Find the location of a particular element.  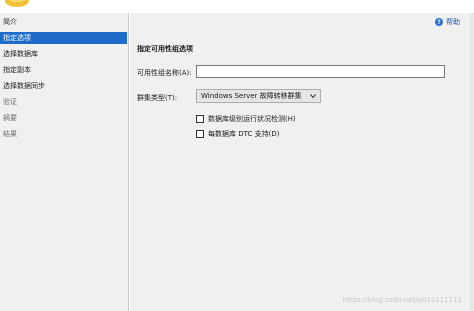

chevron-down-icon is located at coordinates (313, 96).